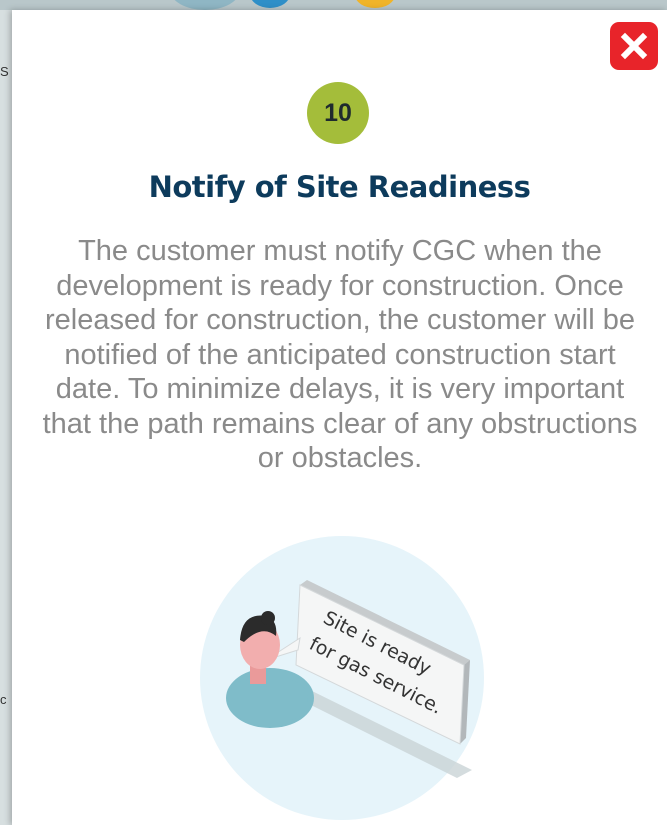 Image resolution: width=667 pixels, height=825 pixels. Describe the element at coordinates (333, 5) in the screenshot. I see `background-header` at that location.